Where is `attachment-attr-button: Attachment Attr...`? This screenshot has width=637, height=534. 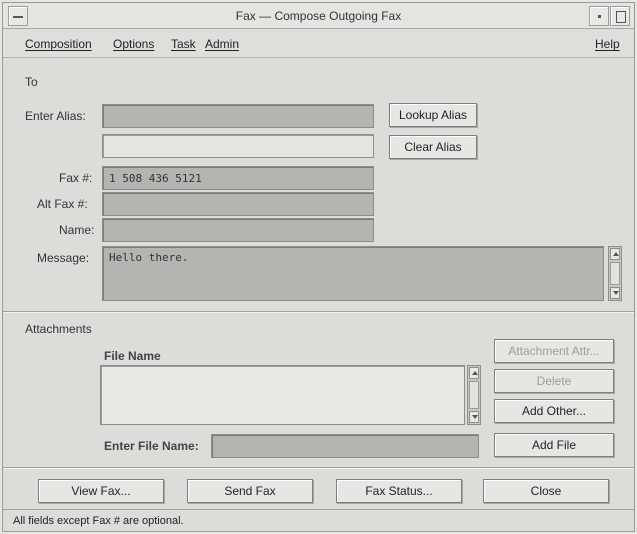
attachment-attr-button: Attachment Attr... is located at coordinates (554, 351).